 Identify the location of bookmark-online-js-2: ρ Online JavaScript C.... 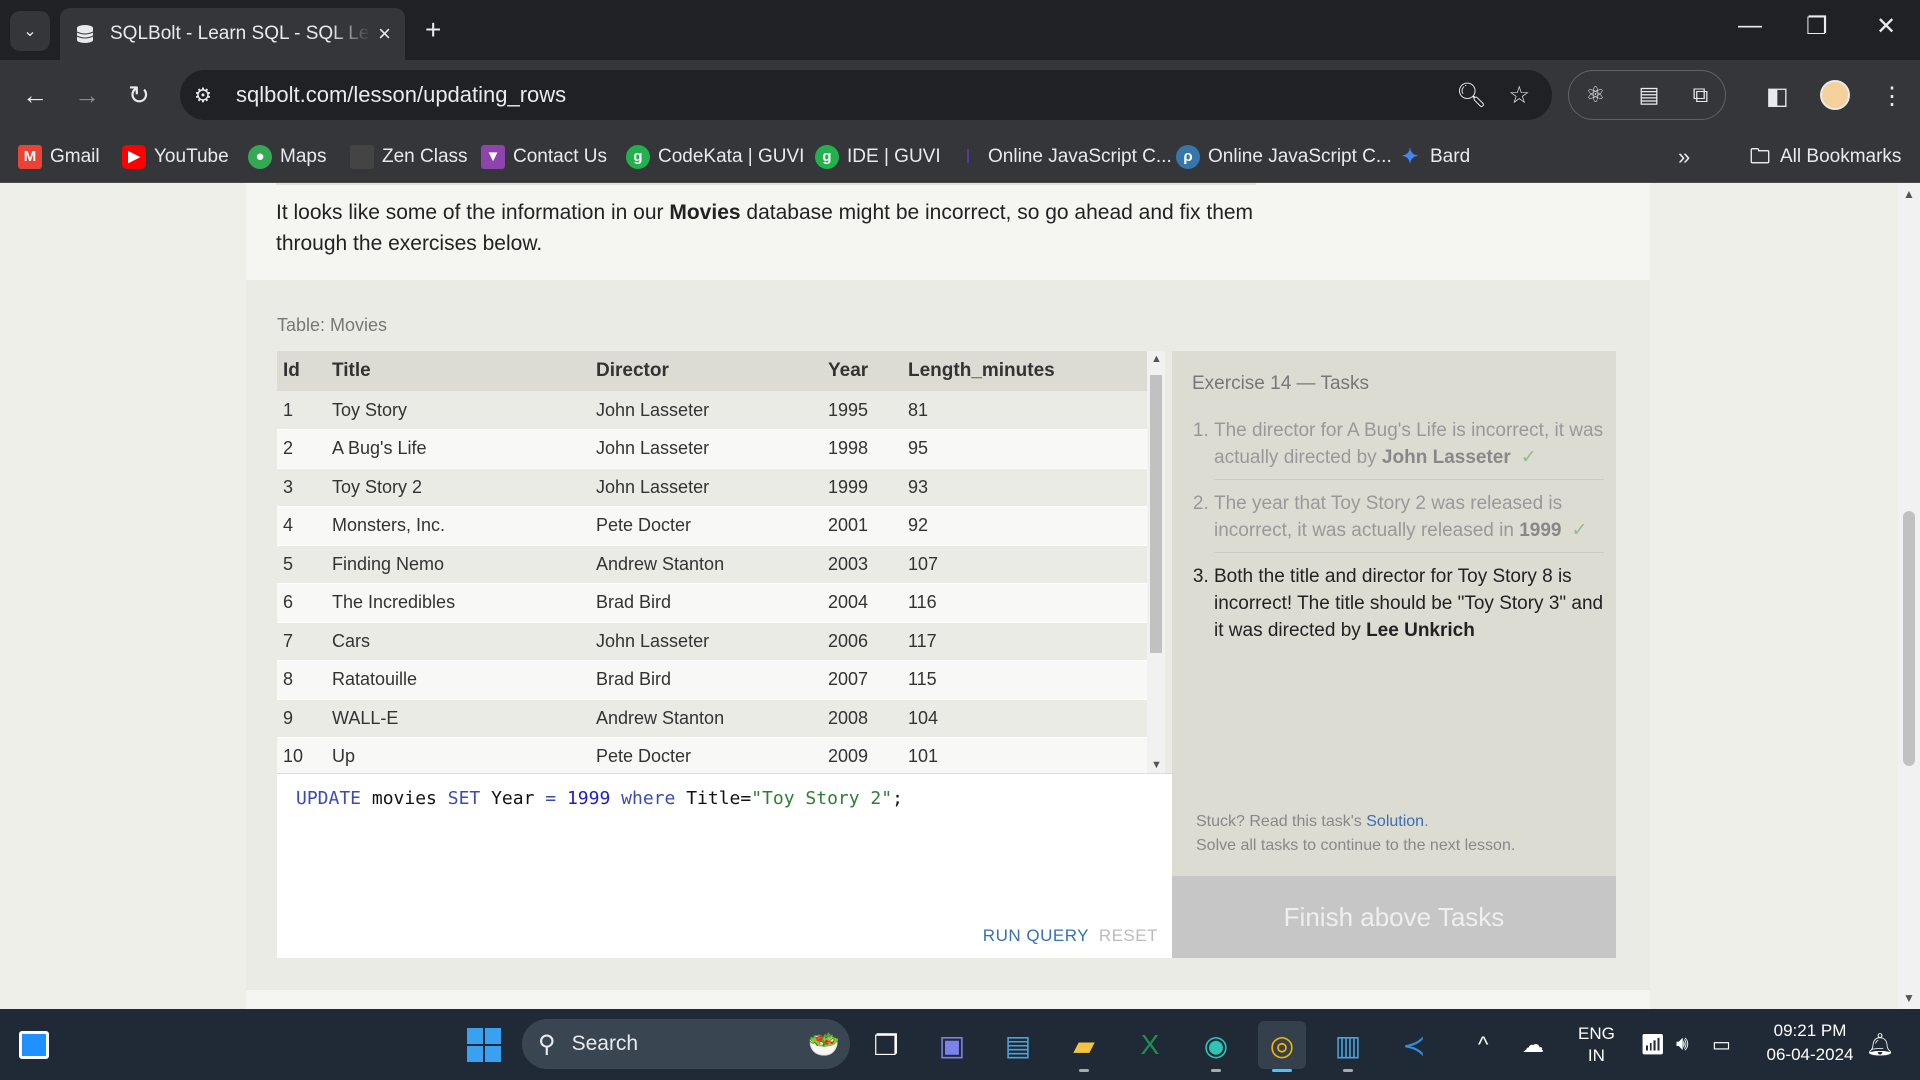
(1284, 156).